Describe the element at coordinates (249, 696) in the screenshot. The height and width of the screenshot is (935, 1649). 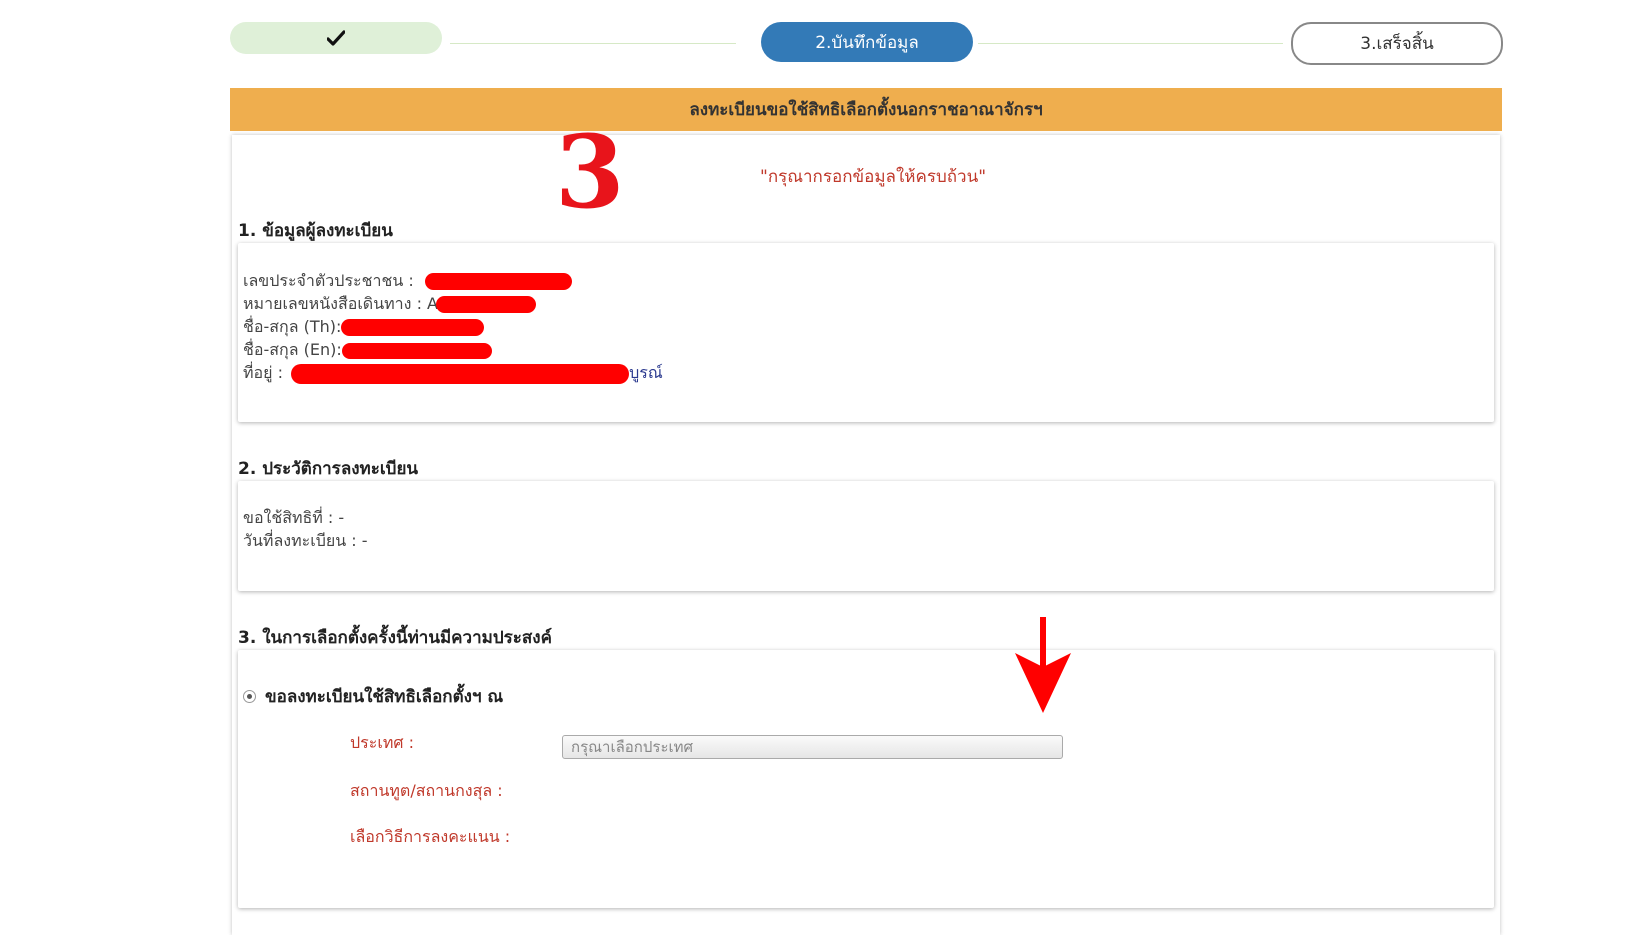
I see `radio-button-selected` at that location.